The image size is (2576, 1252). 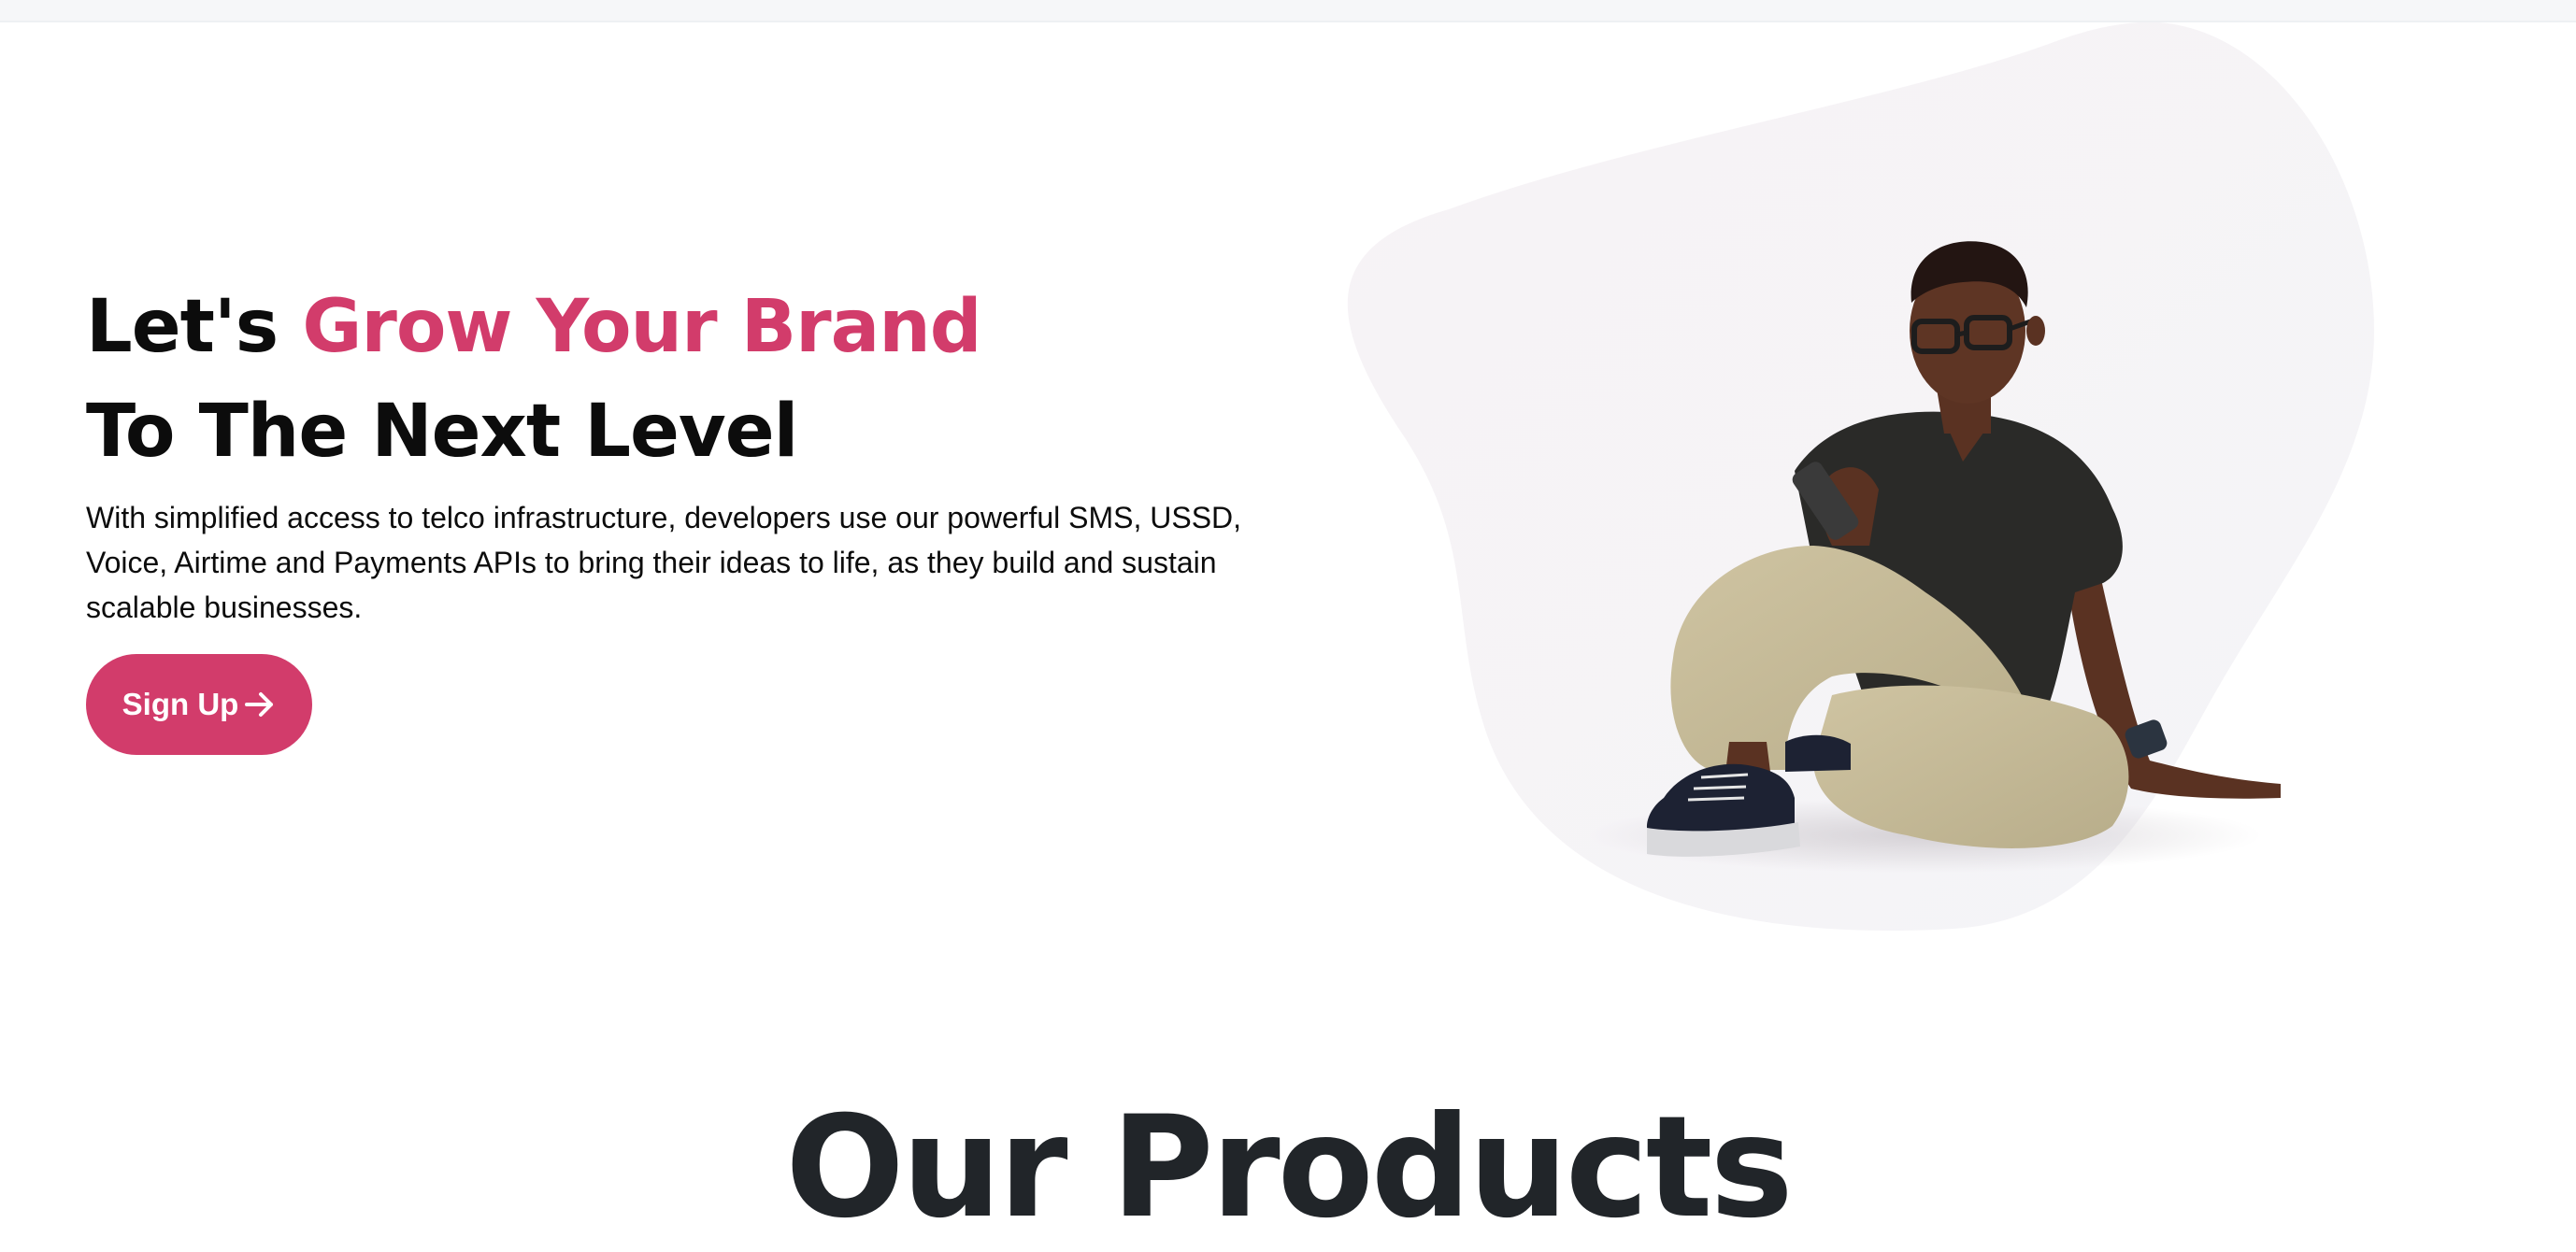 What do you see at coordinates (641, 327) in the screenshot?
I see `headline-accent: Grow Your Brand` at bounding box center [641, 327].